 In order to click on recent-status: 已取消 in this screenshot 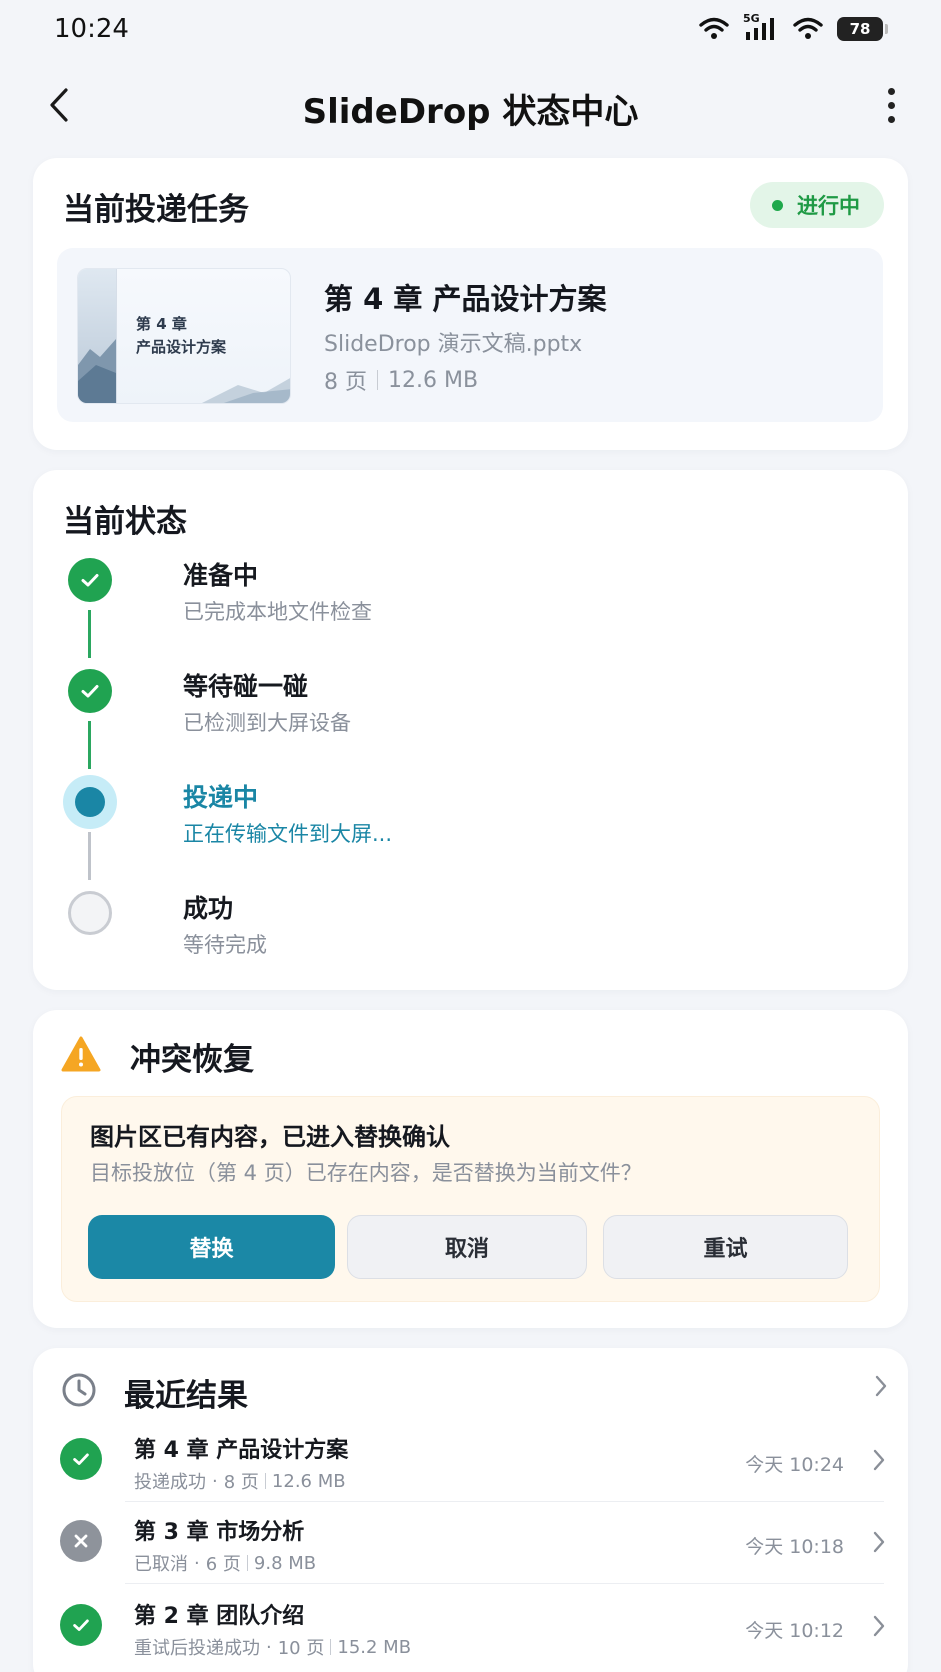, I will do `click(161, 1564)`.